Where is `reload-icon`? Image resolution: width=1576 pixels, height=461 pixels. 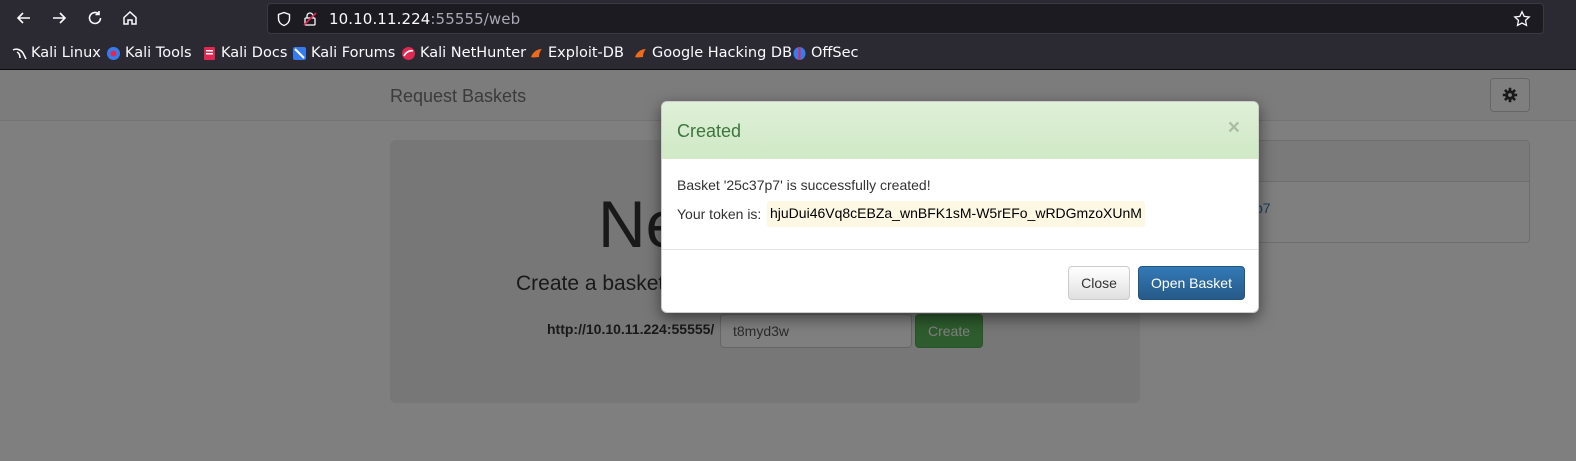 reload-icon is located at coordinates (95, 18).